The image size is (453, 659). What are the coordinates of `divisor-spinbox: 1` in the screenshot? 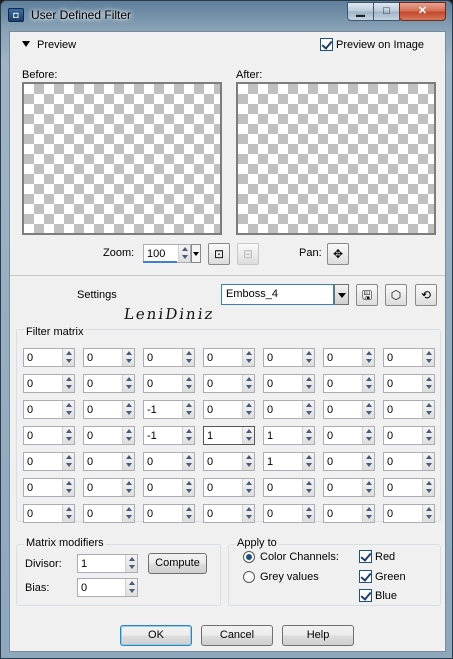 It's located at (107, 563).